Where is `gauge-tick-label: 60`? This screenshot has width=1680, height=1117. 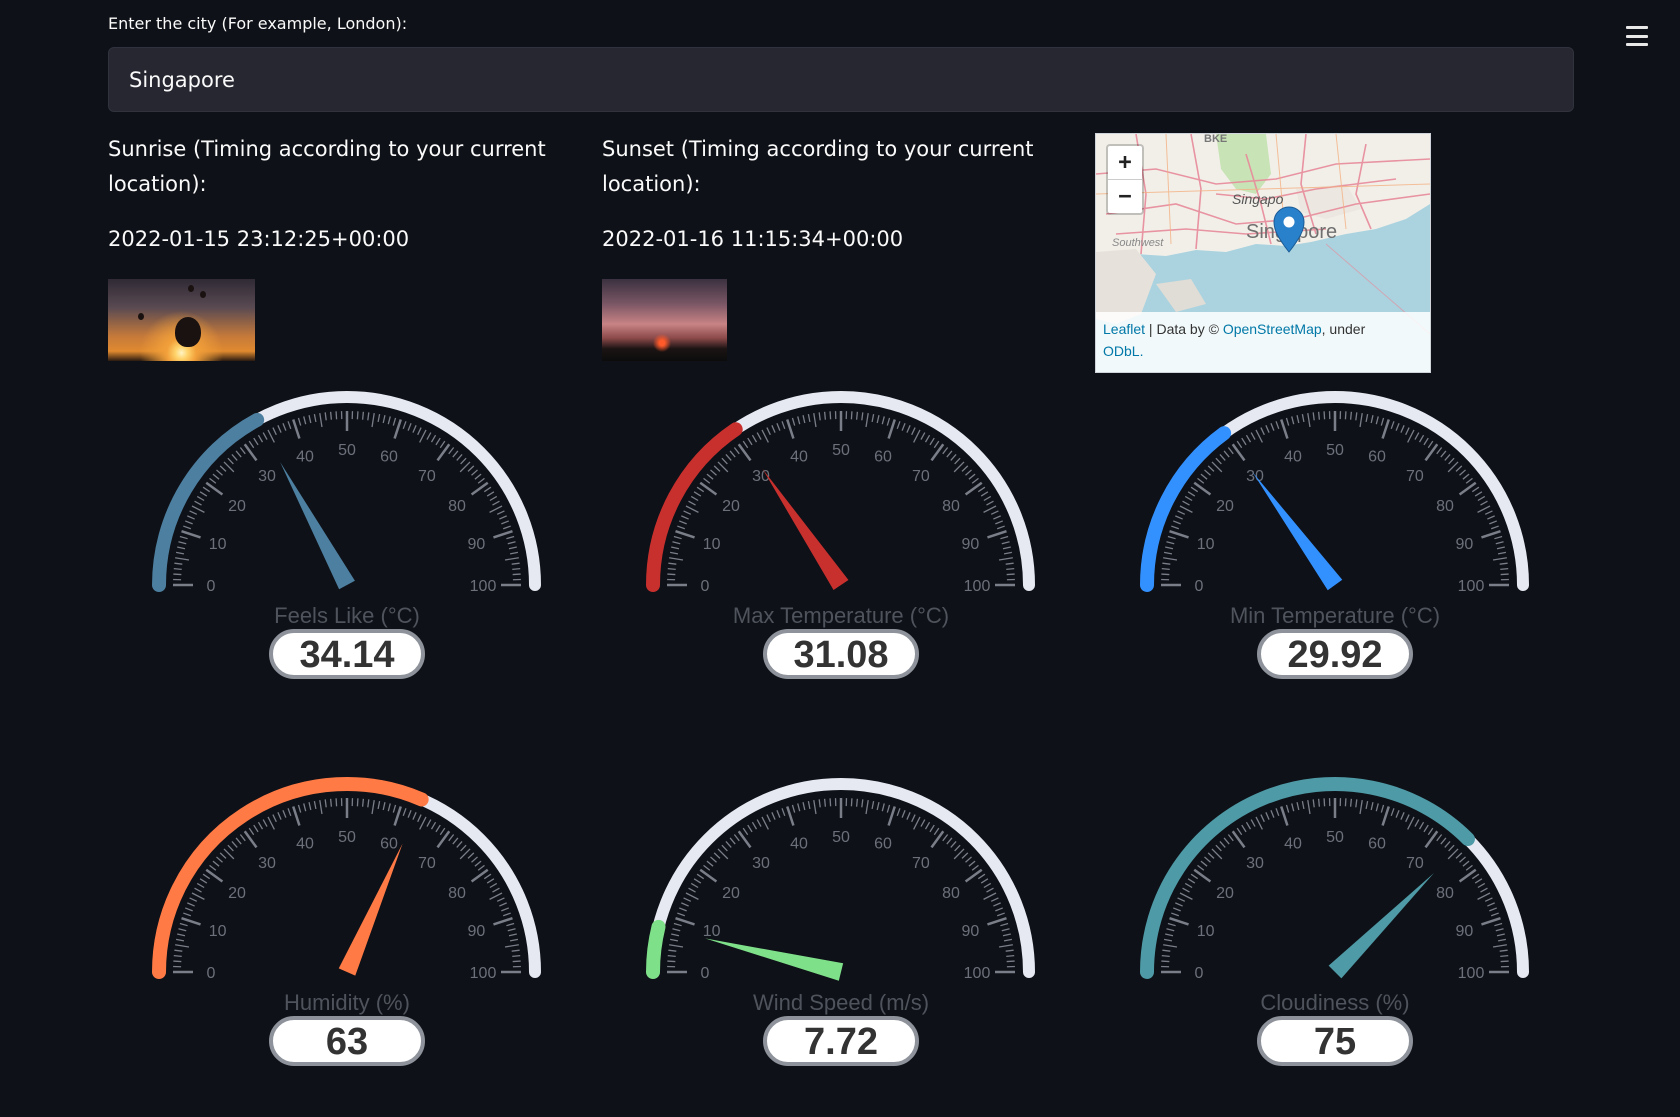 gauge-tick-label: 60 is located at coordinates (883, 844).